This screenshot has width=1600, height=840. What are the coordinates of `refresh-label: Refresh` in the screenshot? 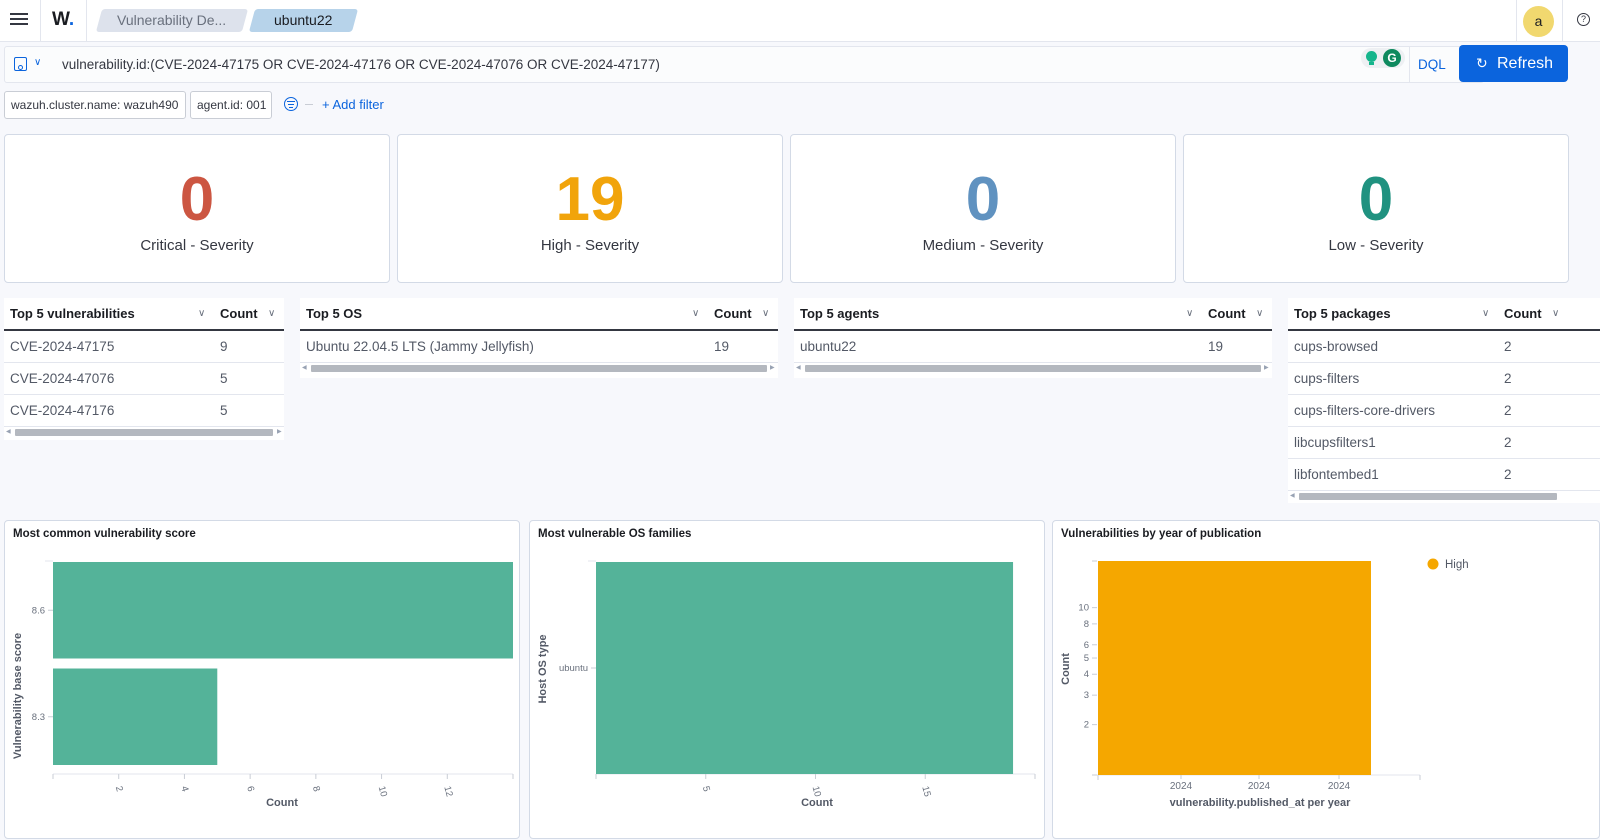 It's located at (1525, 63).